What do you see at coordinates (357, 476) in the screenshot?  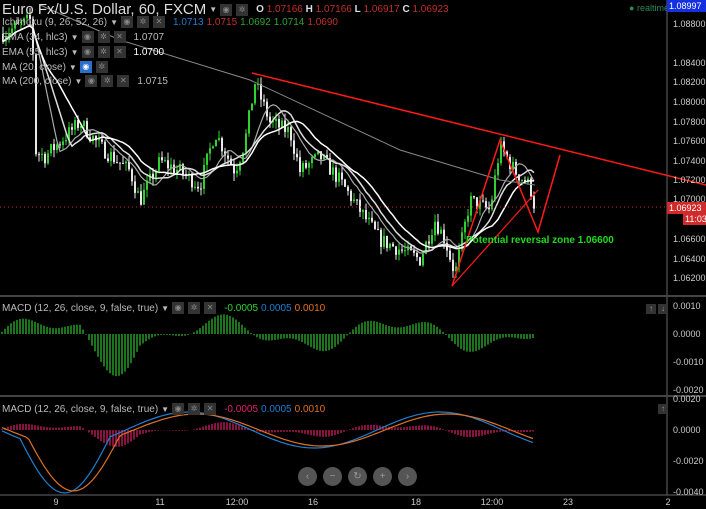 I see `reset-button: ↻` at bounding box center [357, 476].